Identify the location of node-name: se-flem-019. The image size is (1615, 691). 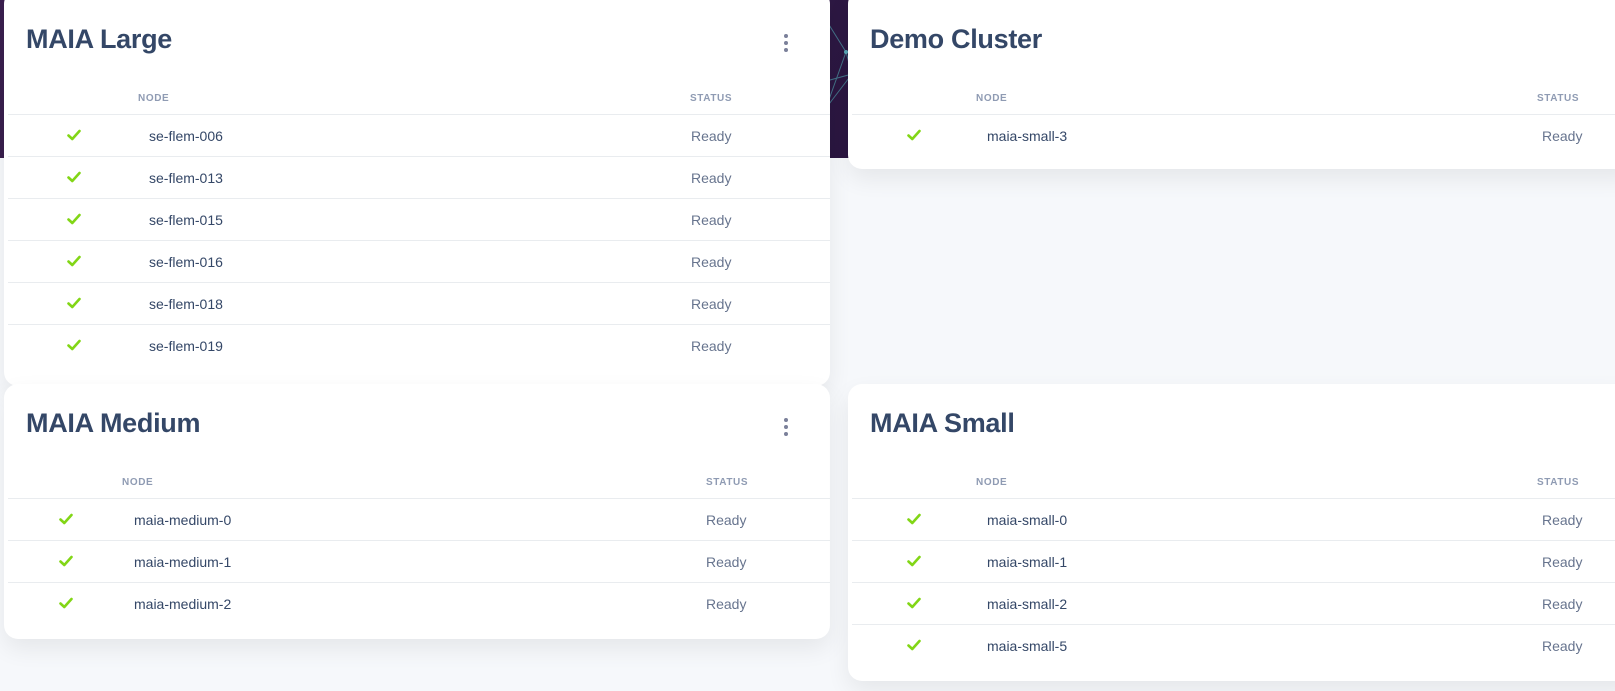
(186, 346).